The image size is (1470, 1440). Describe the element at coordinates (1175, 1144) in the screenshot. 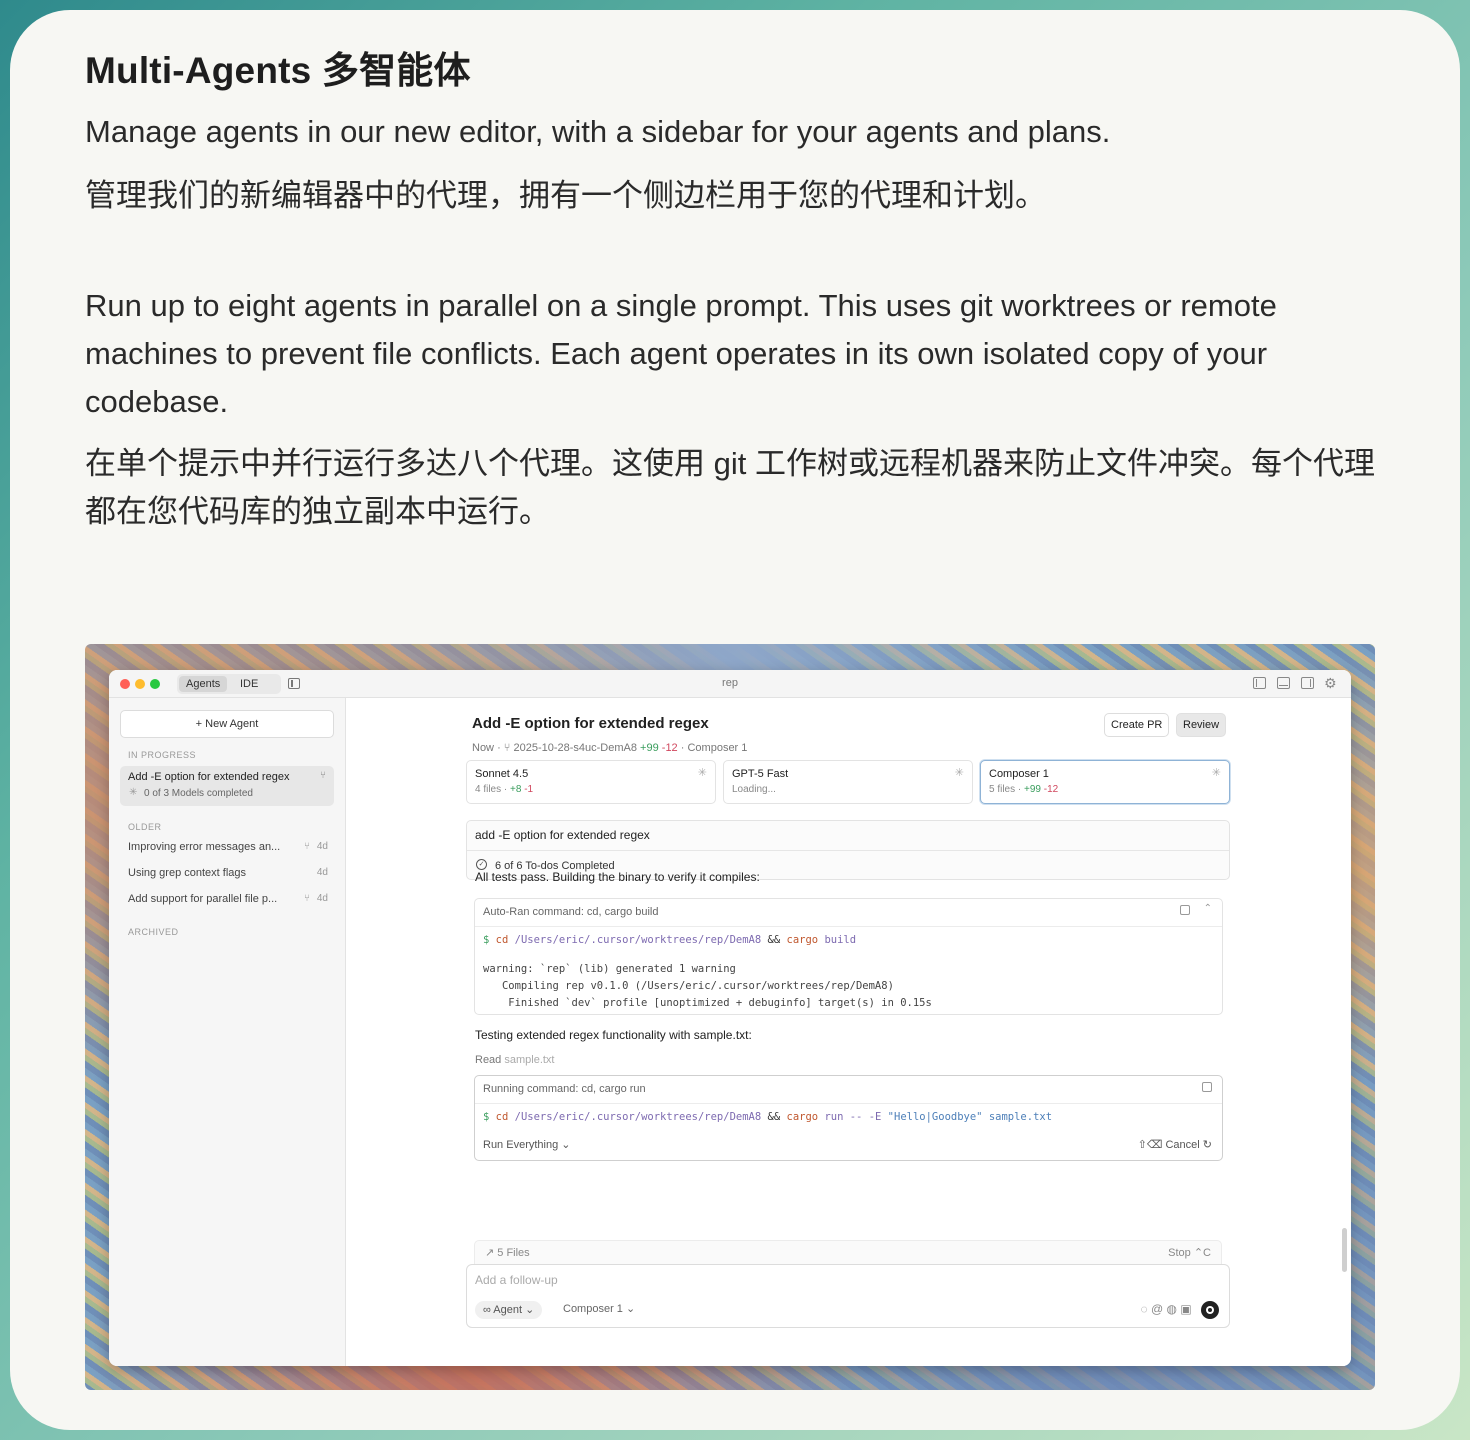

I see `cancel-button: ⇧⌫ Cancel ↻` at that location.